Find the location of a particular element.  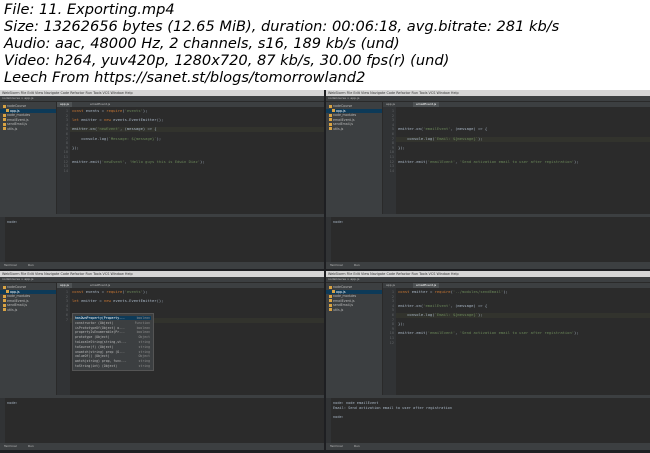

autocomplete-item: toString(int) (Object) string is located at coordinates (113, 366).